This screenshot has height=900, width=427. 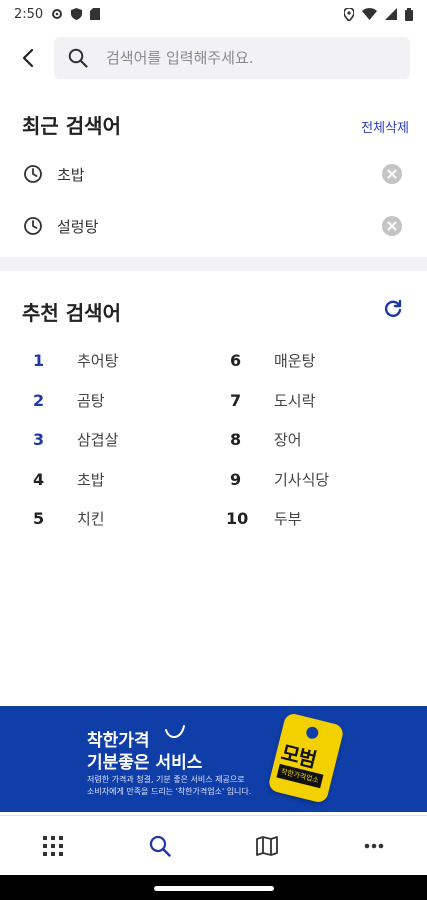 I want to click on bottom-navigation, so click(x=213, y=845).